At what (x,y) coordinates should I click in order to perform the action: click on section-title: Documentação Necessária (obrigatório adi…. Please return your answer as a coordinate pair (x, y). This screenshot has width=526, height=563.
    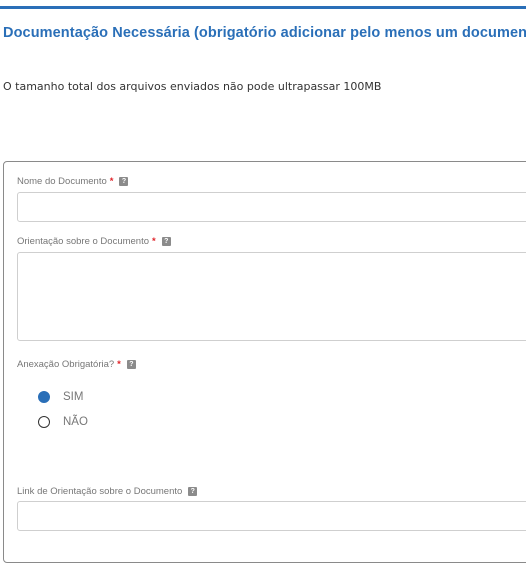
    Looking at the image, I should click on (264, 33).